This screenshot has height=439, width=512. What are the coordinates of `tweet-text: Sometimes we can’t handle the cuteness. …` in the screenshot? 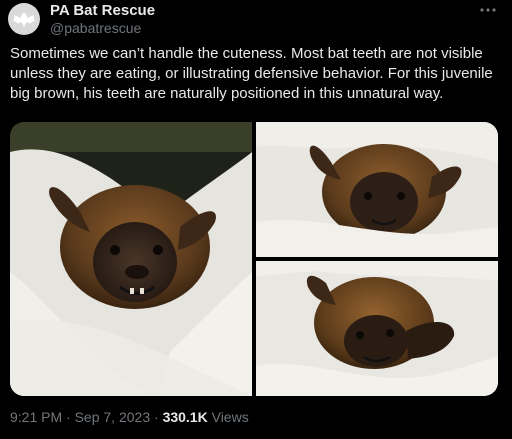 It's located at (251, 73).